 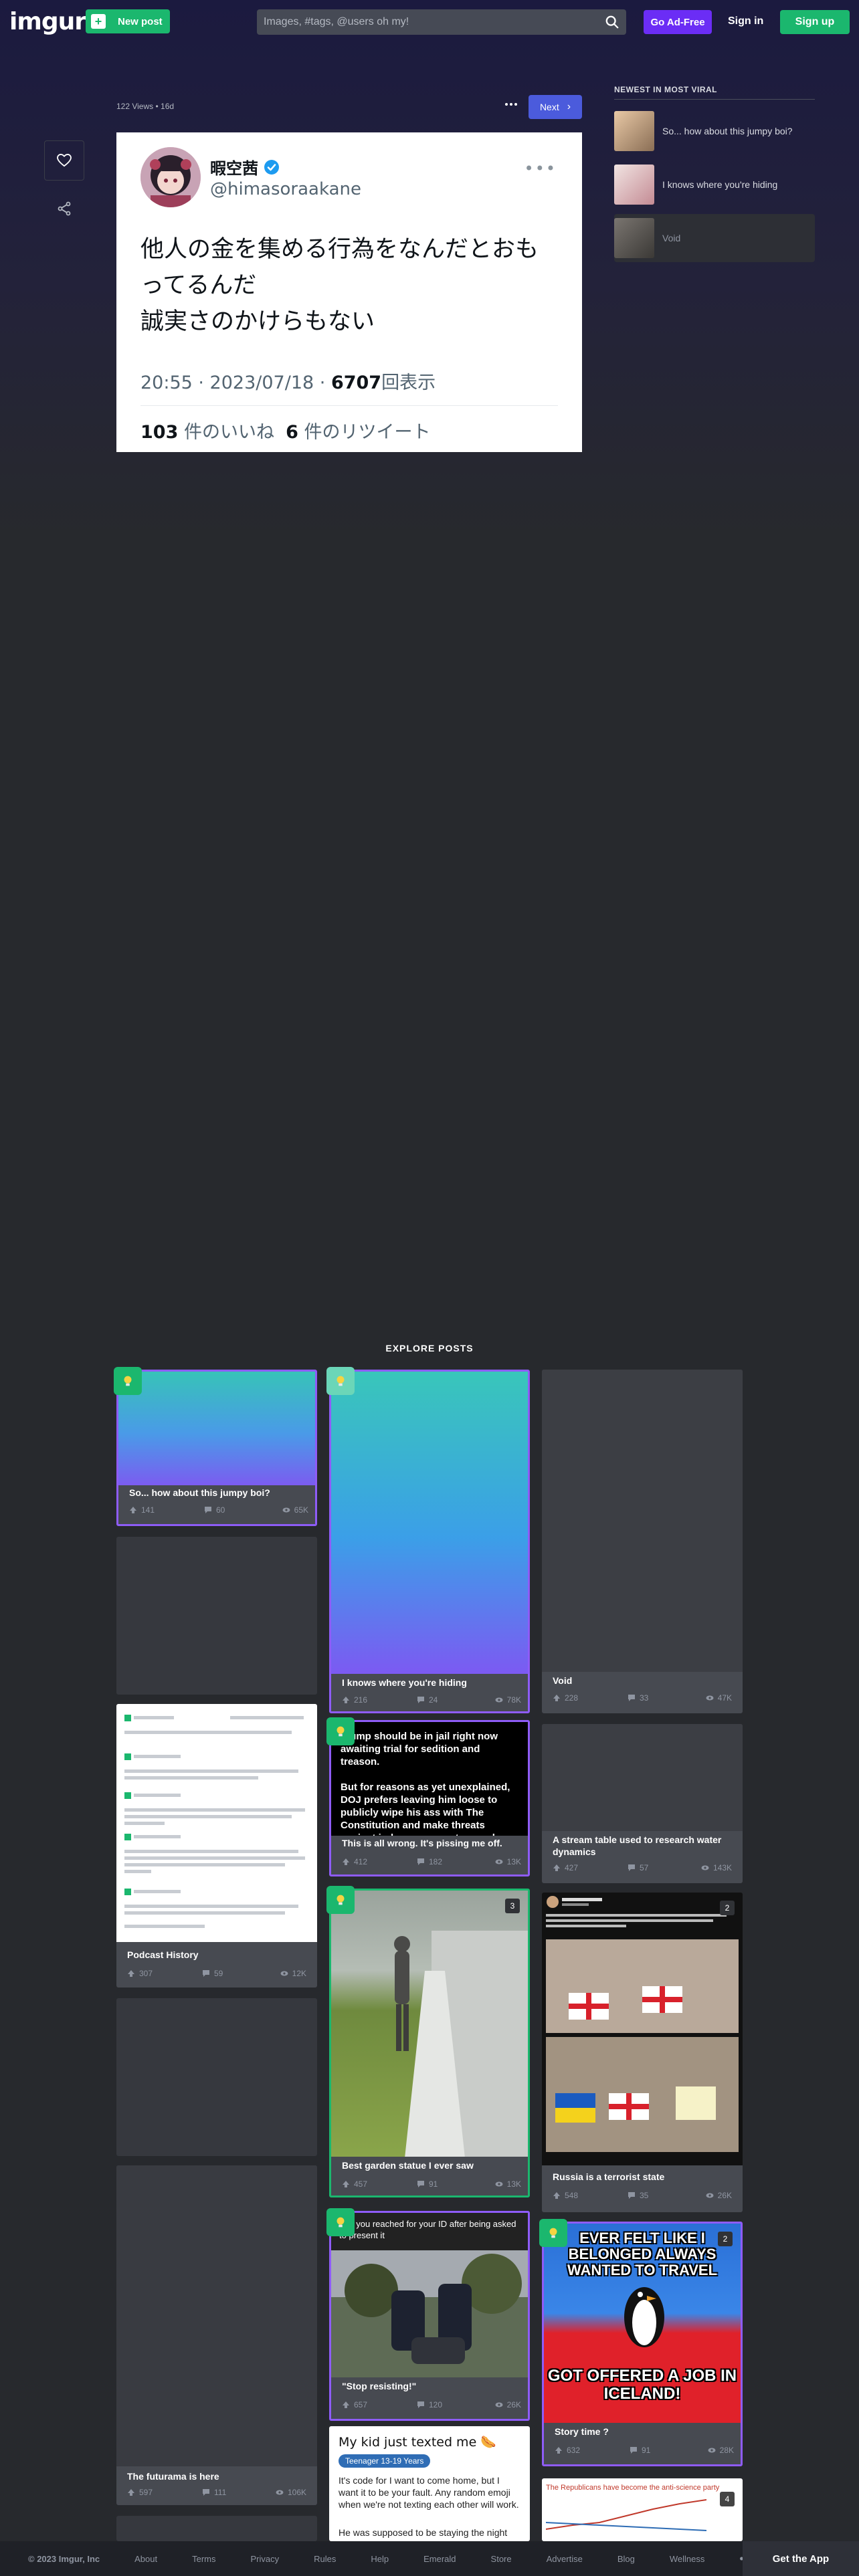 What do you see at coordinates (642, 2029) in the screenshot?
I see `russia-georgia-ukraine-photo` at bounding box center [642, 2029].